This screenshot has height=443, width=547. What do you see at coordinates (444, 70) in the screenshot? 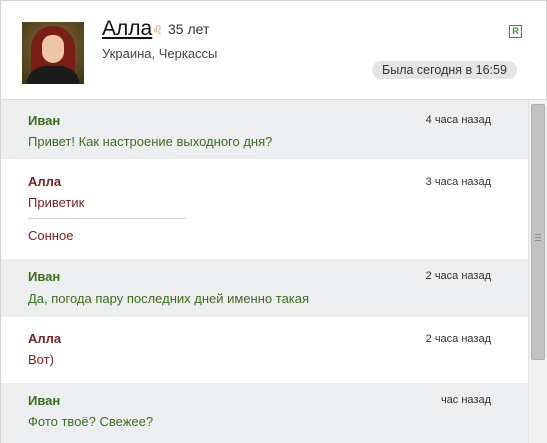
I see `last-seen-badge: Была сегодня в 16:59` at bounding box center [444, 70].